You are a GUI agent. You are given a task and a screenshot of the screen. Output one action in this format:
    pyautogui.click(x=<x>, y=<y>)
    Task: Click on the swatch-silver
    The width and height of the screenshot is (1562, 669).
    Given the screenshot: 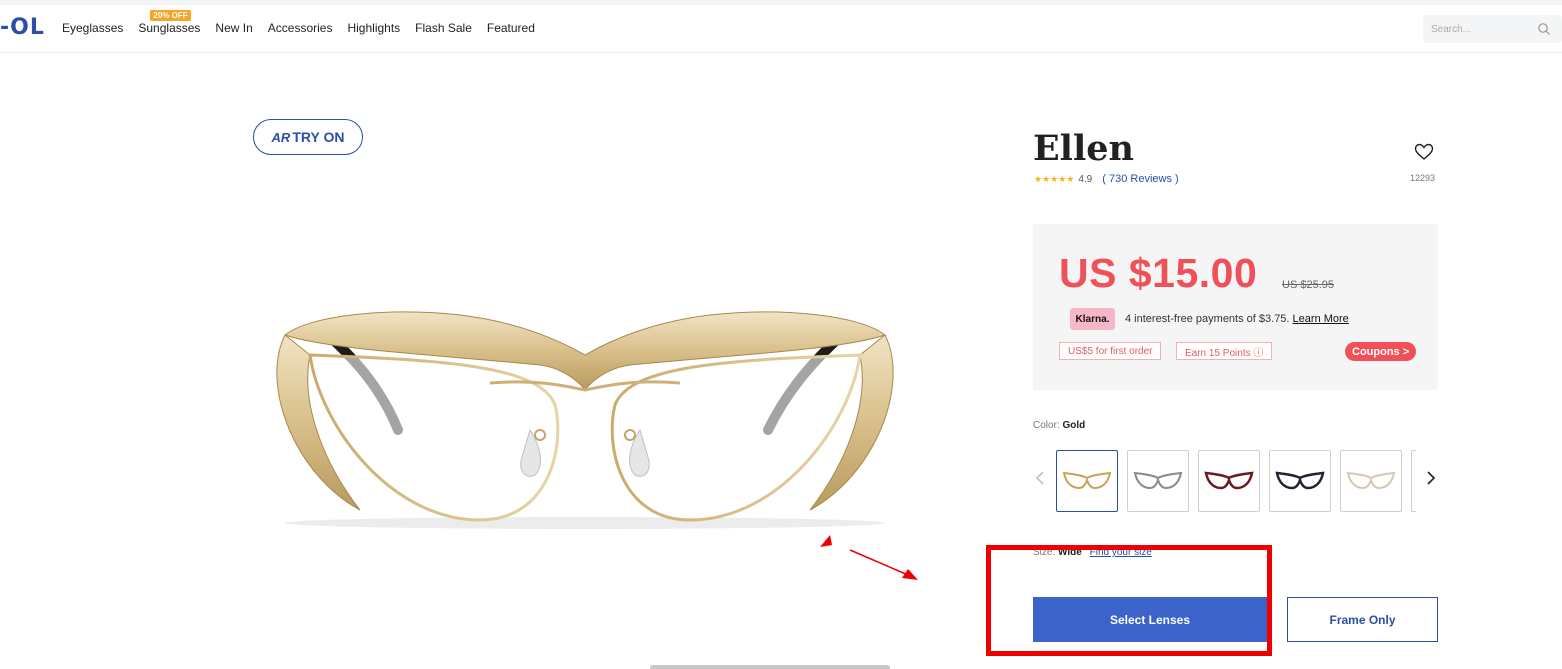 What is the action you would take?
    pyautogui.click(x=1158, y=481)
    